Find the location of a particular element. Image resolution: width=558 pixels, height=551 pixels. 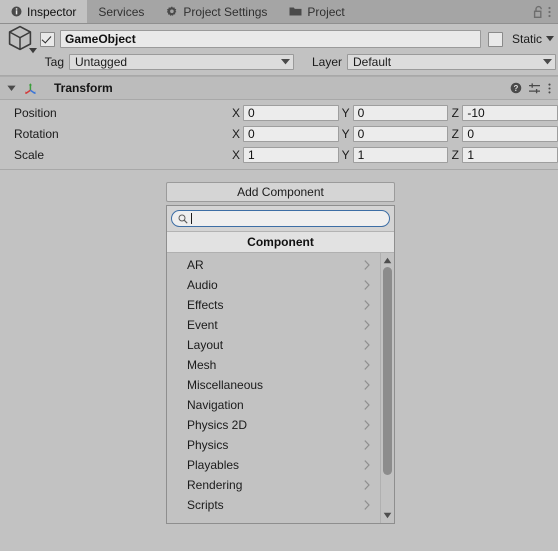

tab-services-label: Services is located at coordinates (121, 11).